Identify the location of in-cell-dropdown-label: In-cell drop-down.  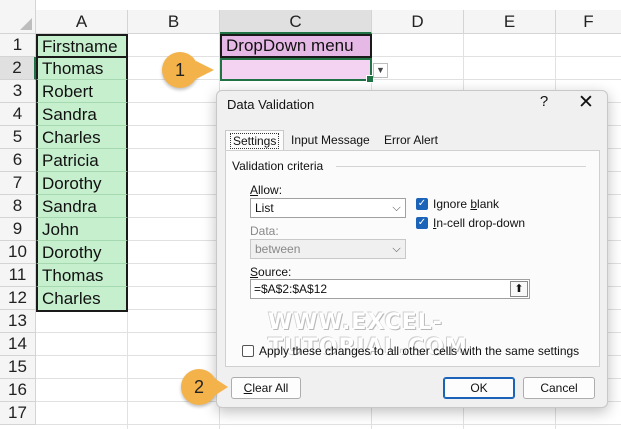
(479, 223).